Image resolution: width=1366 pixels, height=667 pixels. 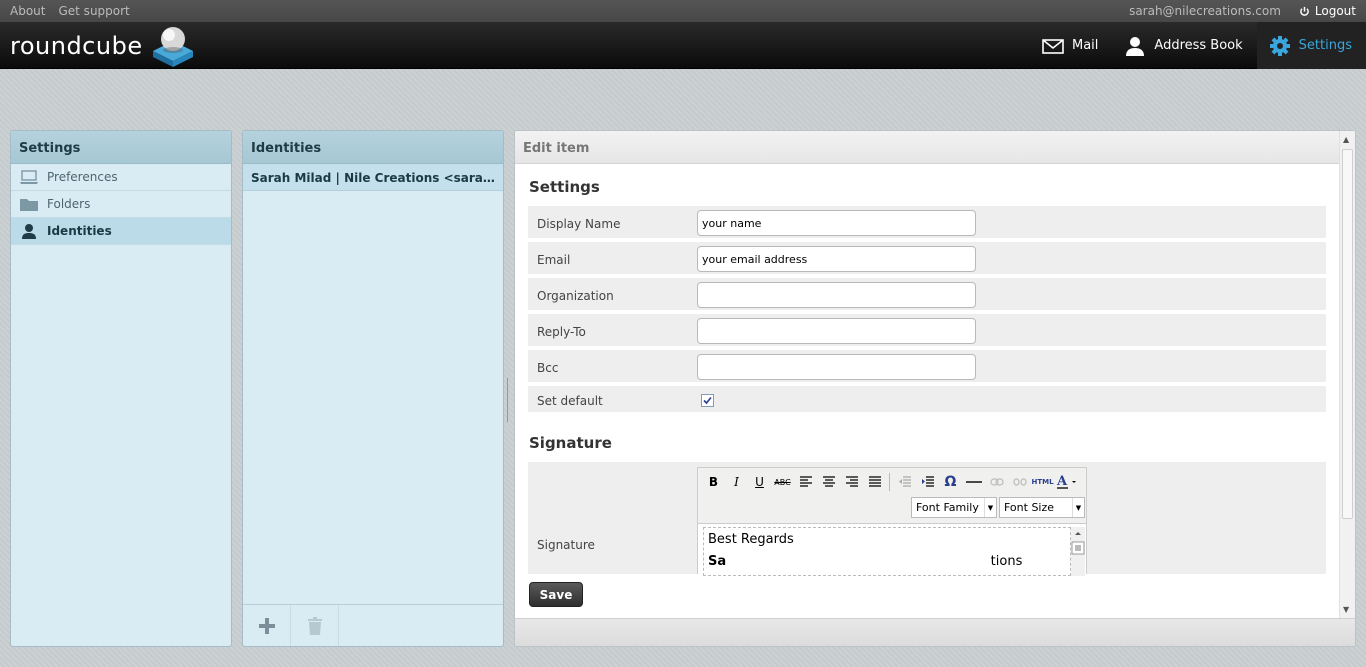 What do you see at coordinates (887, 561) in the screenshot?
I see `signature-line-2: Sa tions` at bounding box center [887, 561].